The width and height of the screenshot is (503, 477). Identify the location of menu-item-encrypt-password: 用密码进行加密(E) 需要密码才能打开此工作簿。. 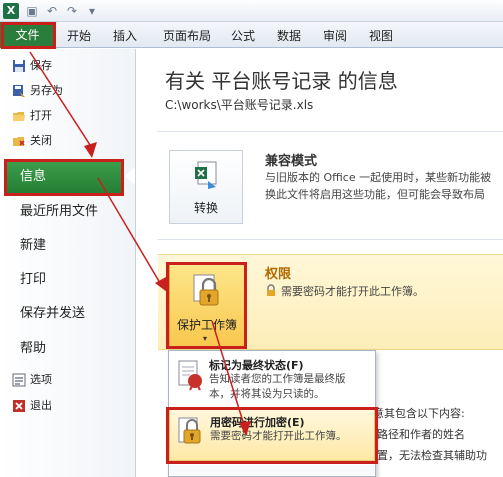
(272, 435).